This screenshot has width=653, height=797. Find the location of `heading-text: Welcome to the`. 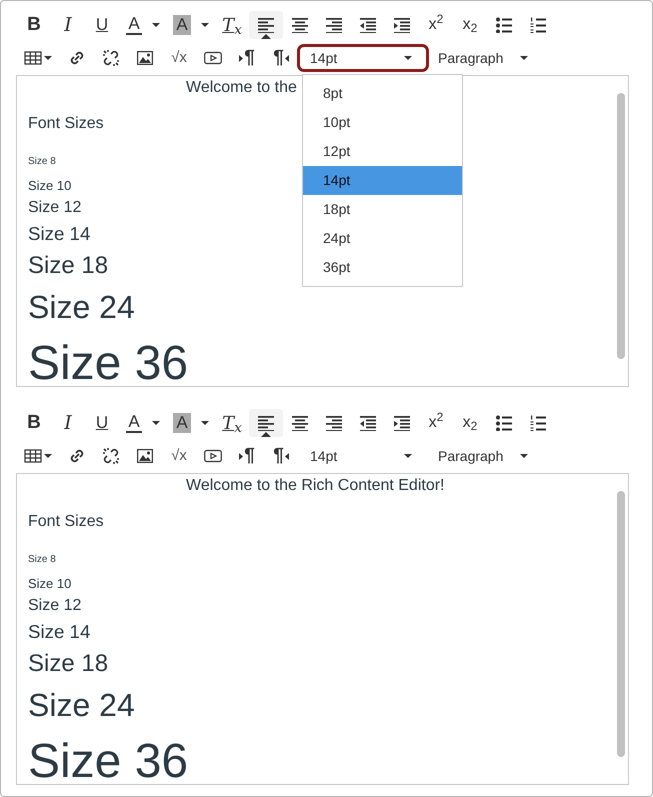

heading-text: Welcome to the is located at coordinates (241, 88).